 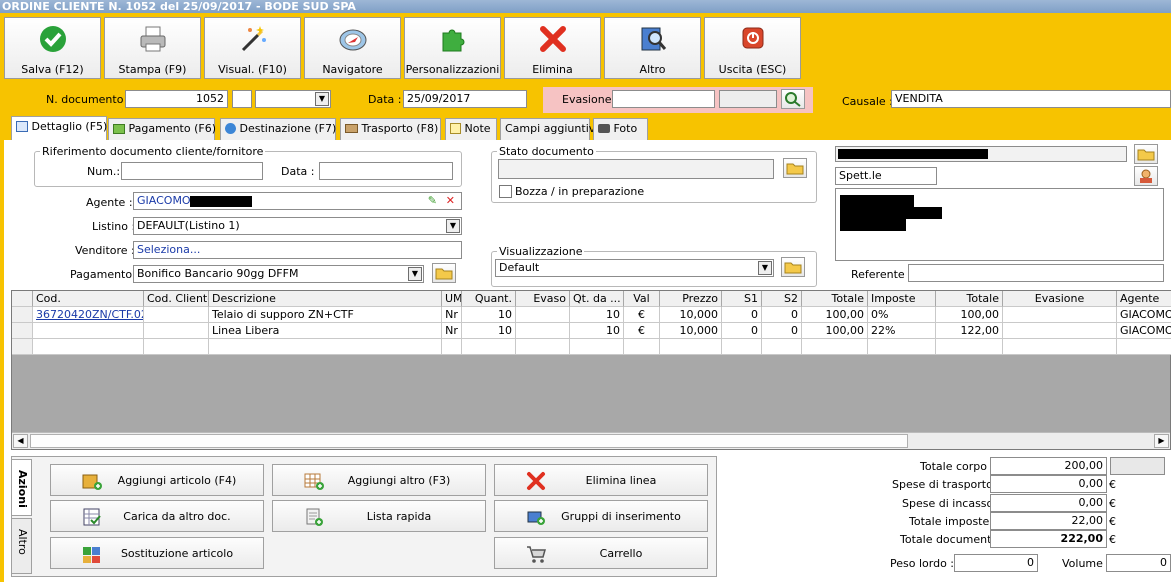 What do you see at coordinates (663, 99) in the screenshot?
I see `evasione-input` at bounding box center [663, 99].